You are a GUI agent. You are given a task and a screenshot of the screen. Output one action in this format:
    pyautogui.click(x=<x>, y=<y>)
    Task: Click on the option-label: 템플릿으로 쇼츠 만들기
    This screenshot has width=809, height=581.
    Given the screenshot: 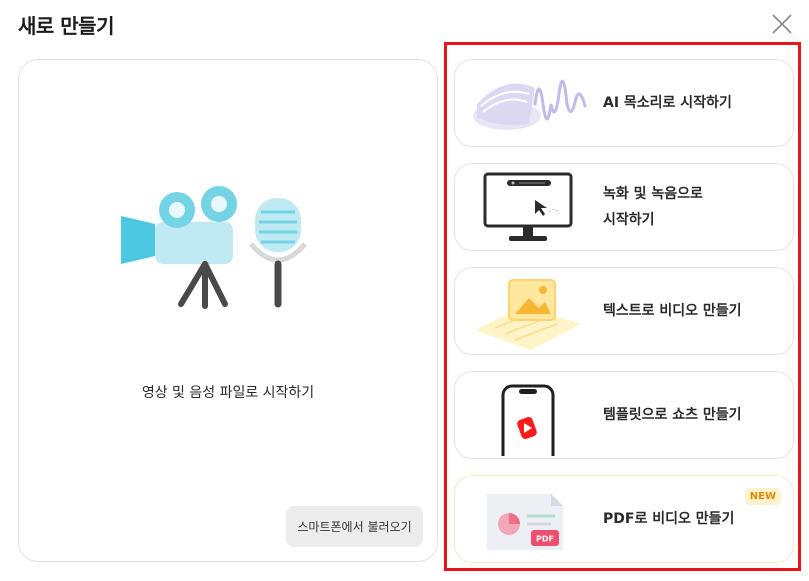 What is the action you would take?
    pyautogui.click(x=672, y=415)
    